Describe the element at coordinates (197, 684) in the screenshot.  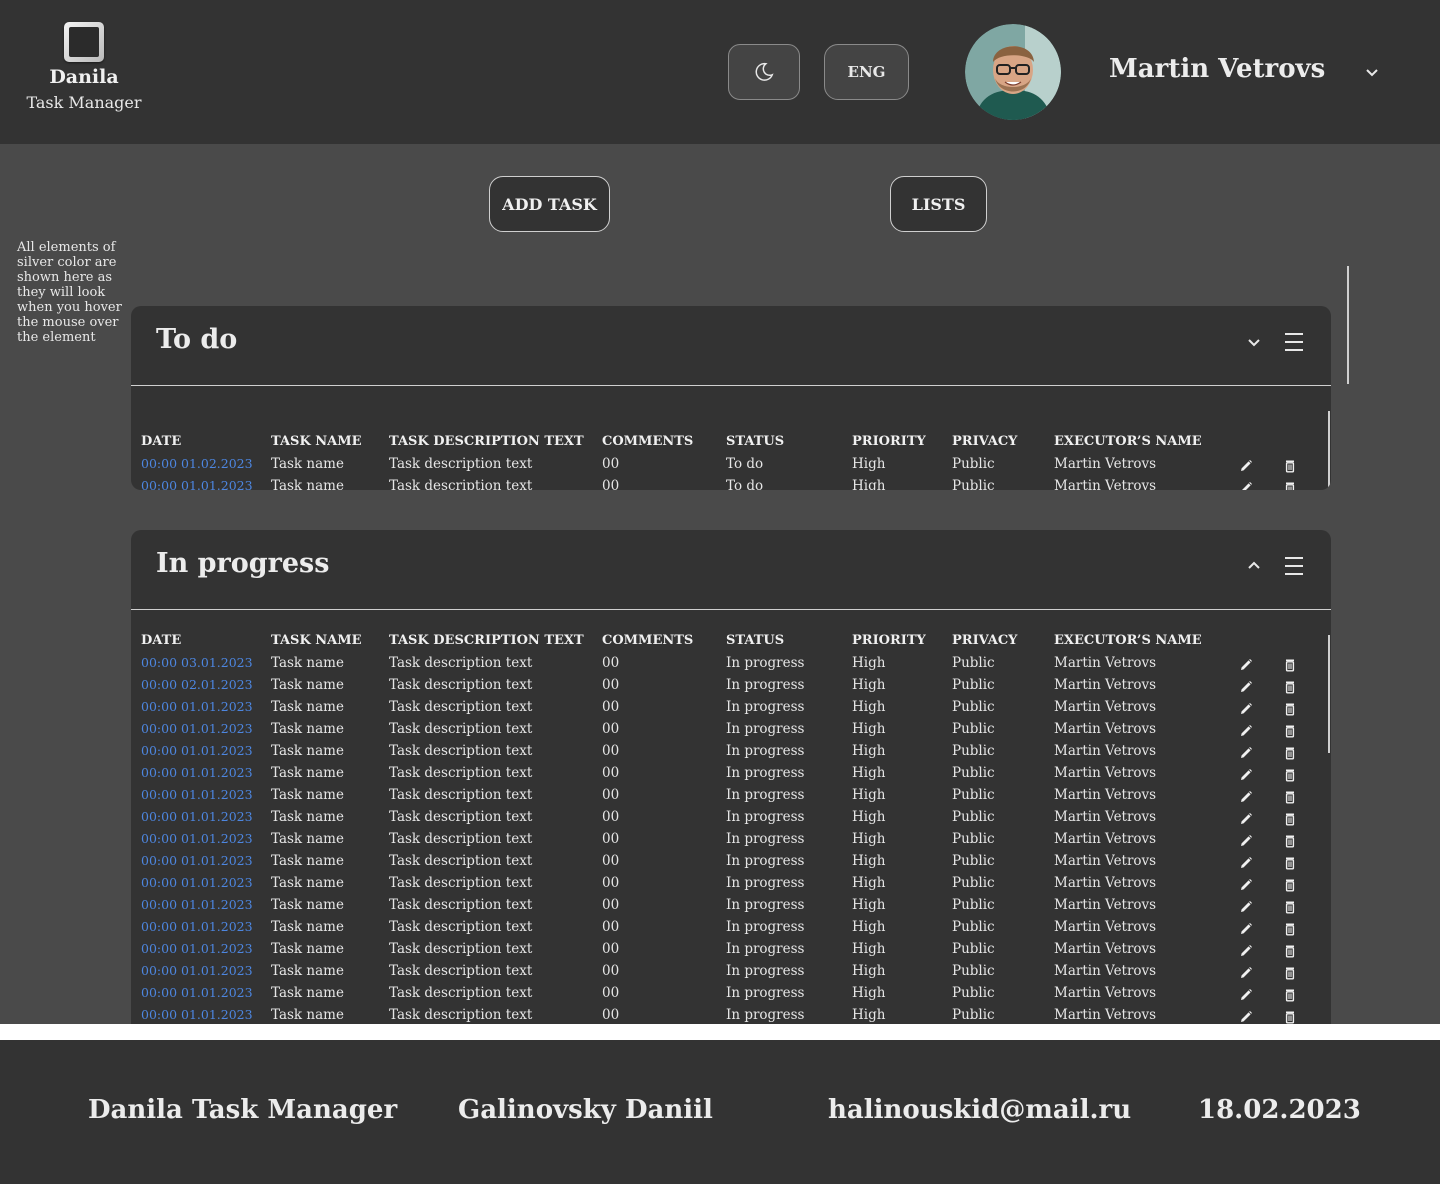
I see `cell-date: 00:00 02.01.2023` at that location.